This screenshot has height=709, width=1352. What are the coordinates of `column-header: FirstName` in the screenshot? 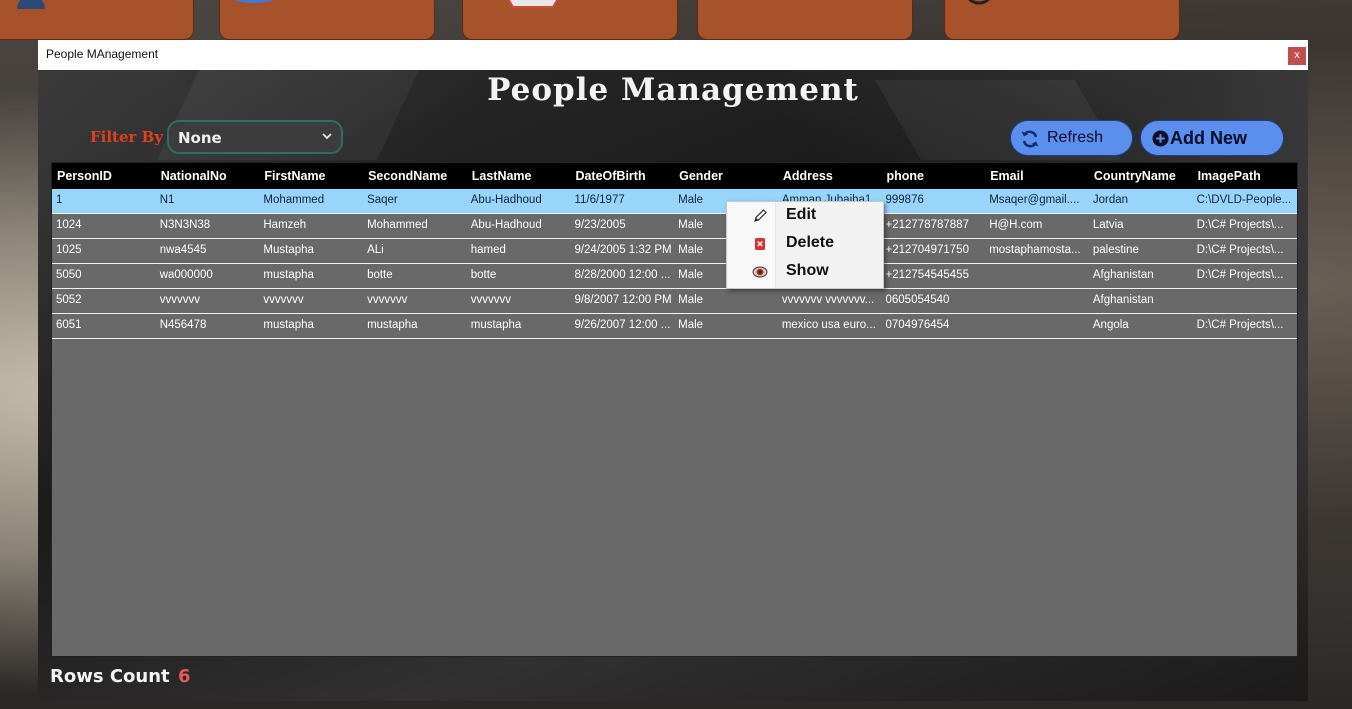 It's located at (311, 176).